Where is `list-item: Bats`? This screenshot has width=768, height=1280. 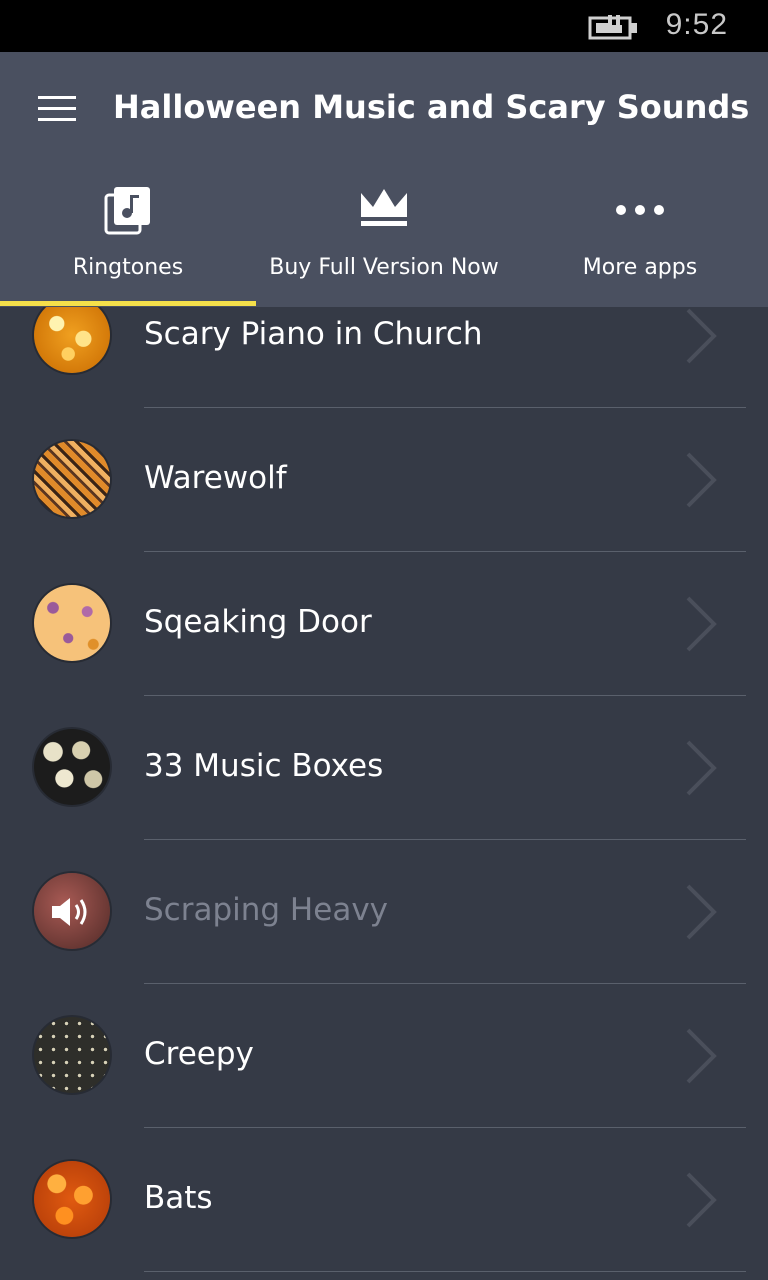 list-item: Bats is located at coordinates (384, 1200).